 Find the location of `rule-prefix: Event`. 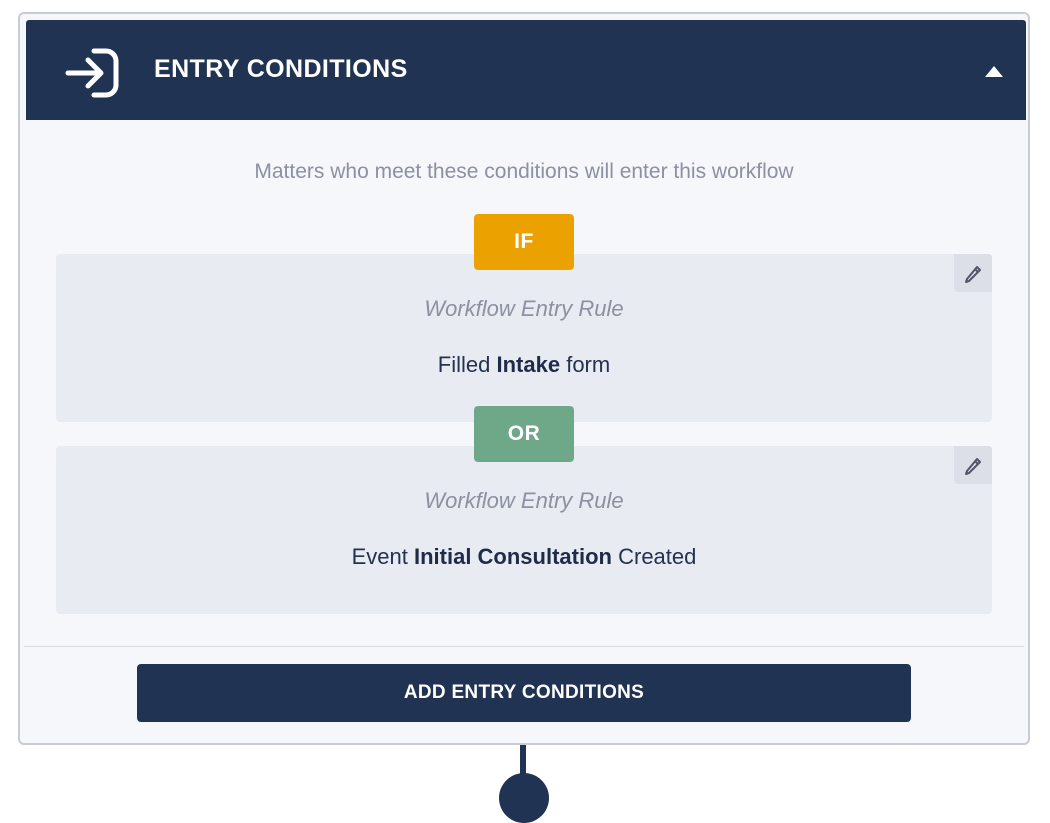

rule-prefix: Event is located at coordinates (379, 556).